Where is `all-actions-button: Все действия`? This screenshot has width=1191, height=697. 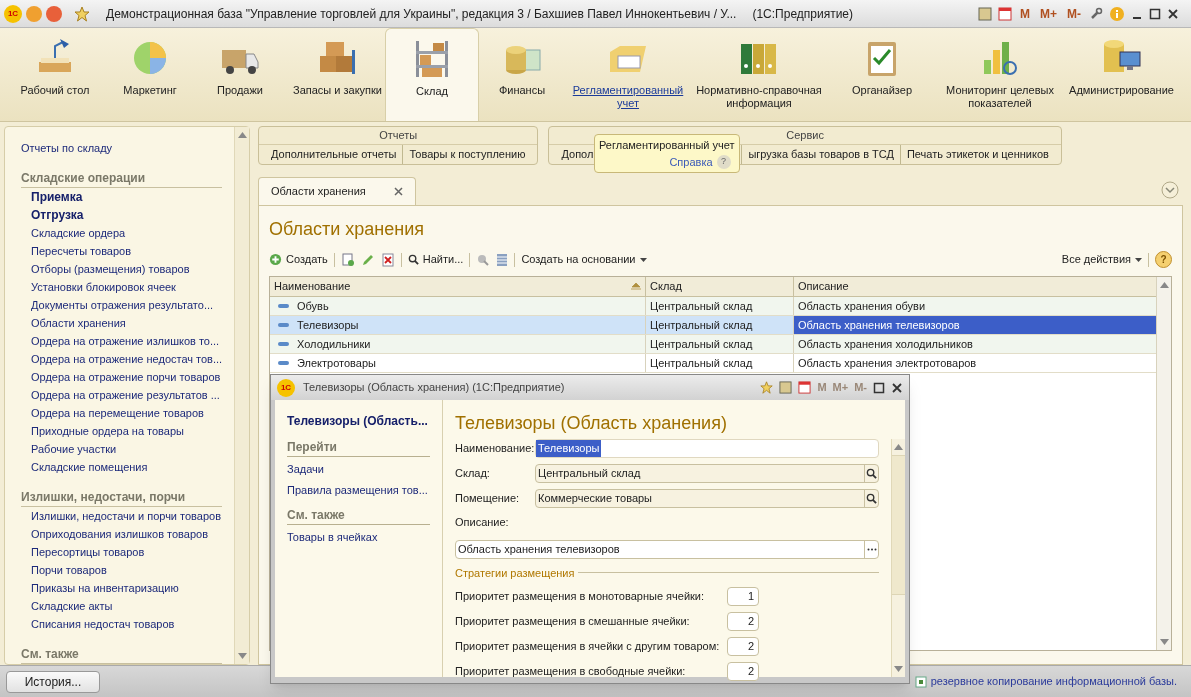
all-actions-button: Все действия is located at coordinates (1101, 259).